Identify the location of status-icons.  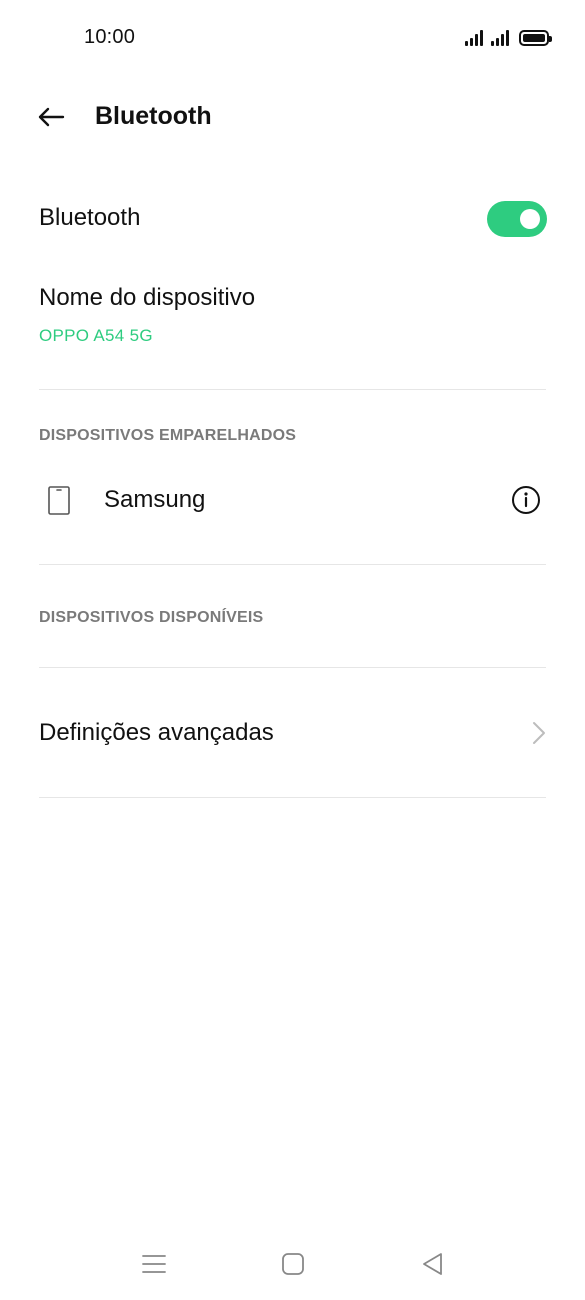
(508, 37).